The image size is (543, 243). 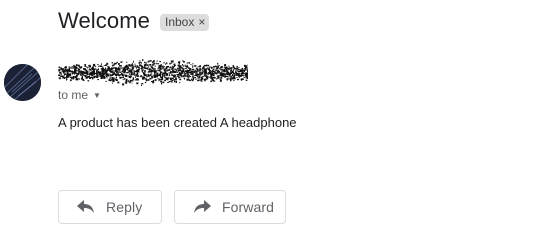 What do you see at coordinates (104, 20) in the screenshot?
I see `message-subject: Welcome` at bounding box center [104, 20].